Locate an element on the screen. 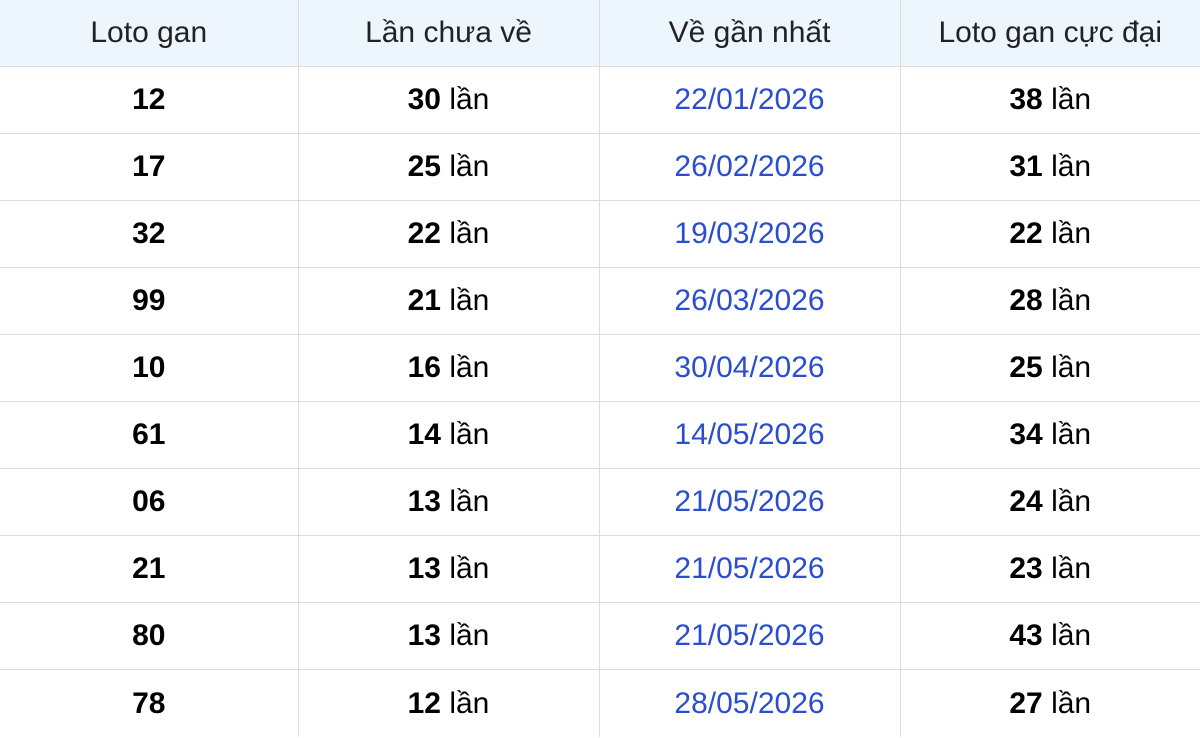 This screenshot has height=738, width=1200. ve-gan-nhat-date: 30/04/2026 is located at coordinates (749, 367).